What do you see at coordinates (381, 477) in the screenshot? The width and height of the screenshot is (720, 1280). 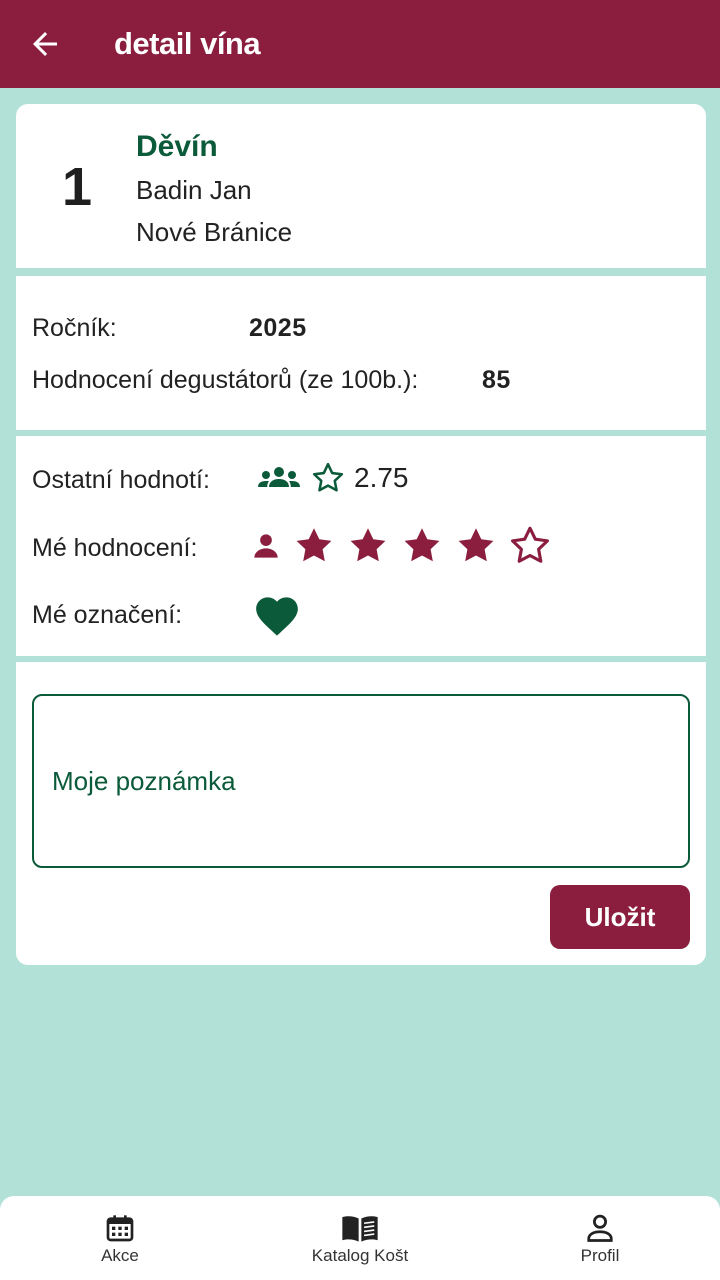 I see `others-rating-value: 2.75` at bounding box center [381, 477].